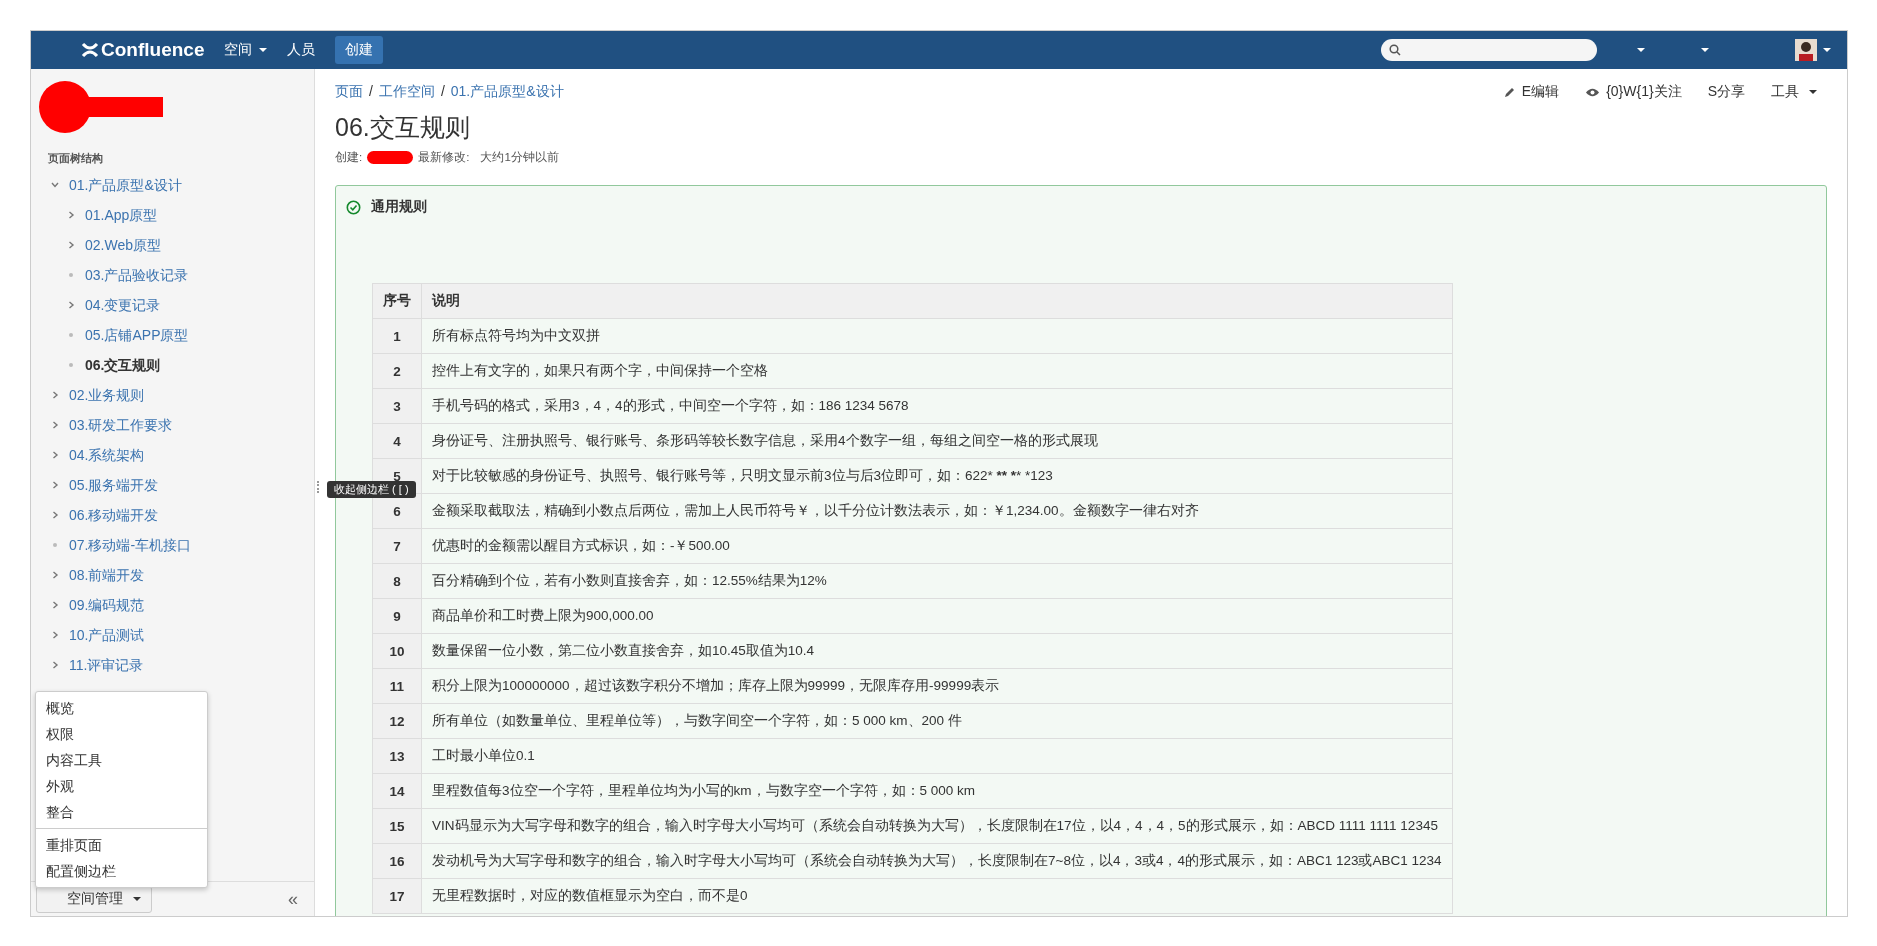 Image resolution: width=1877 pixels, height=946 pixels. What do you see at coordinates (1509, 92) in the screenshot?
I see `pencil-icon` at bounding box center [1509, 92].